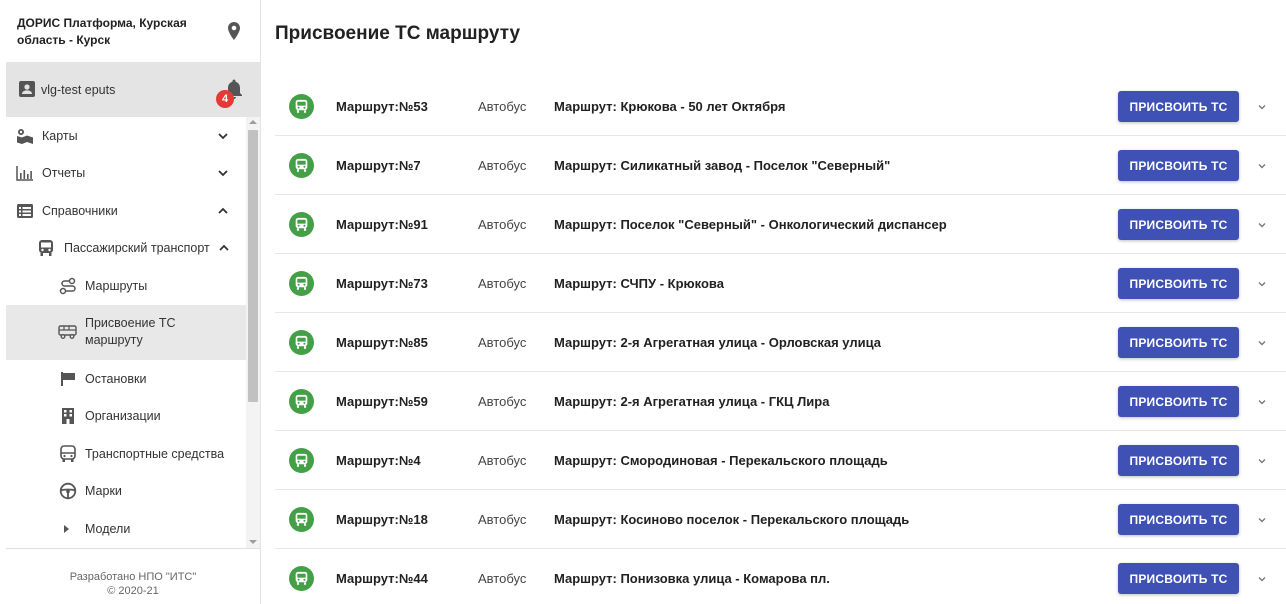 Image resolution: width=1286 pixels, height=604 pixels. Describe the element at coordinates (126, 136) in the screenshot. I see `sidebar-item-maps: Карты` at that location.